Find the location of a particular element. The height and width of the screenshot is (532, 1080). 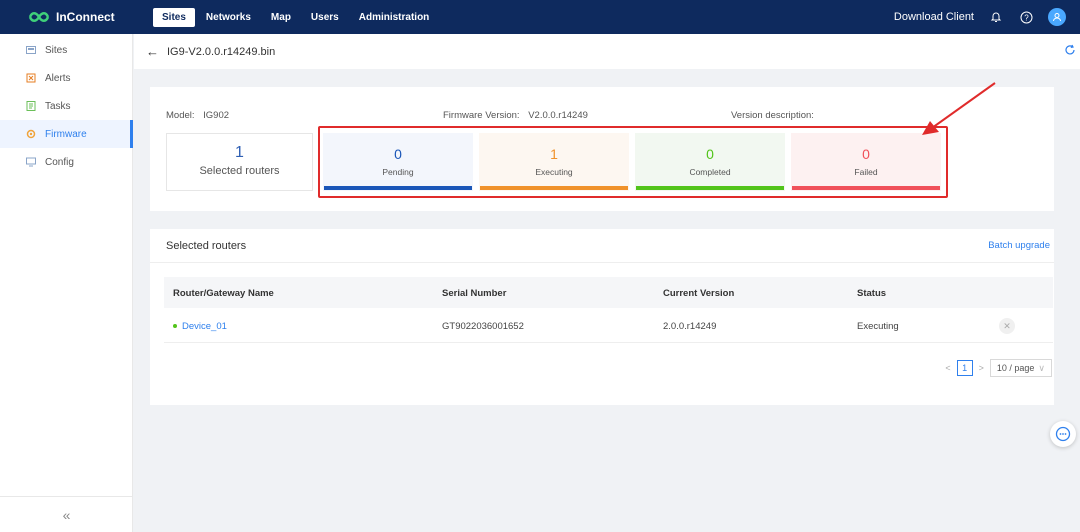

column-header: Serial Number is located at coordinates (474, 293).